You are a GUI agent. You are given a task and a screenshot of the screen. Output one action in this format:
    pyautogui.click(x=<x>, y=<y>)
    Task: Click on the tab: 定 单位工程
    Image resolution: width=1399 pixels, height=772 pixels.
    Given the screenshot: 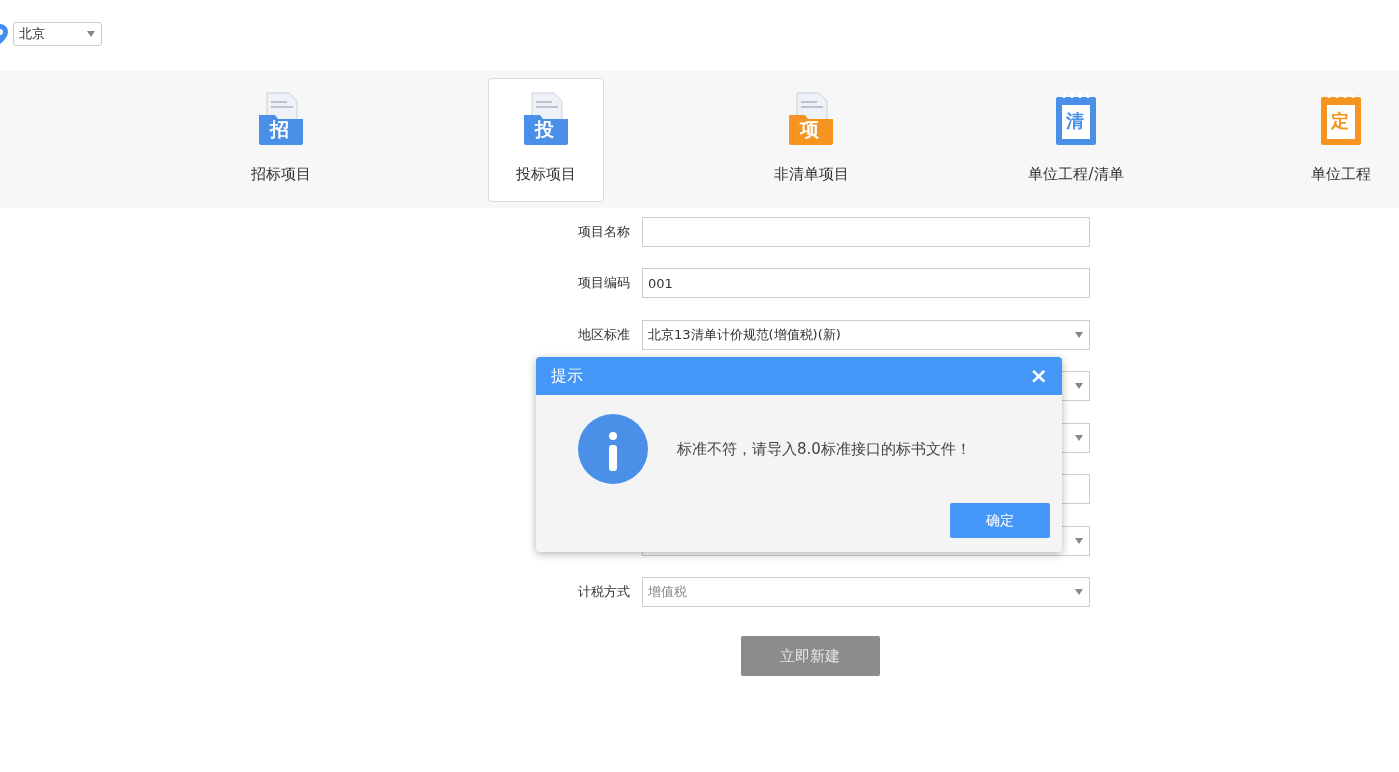 What is the action you would take?
    pyautogui.click(x=1341, y=139)
    